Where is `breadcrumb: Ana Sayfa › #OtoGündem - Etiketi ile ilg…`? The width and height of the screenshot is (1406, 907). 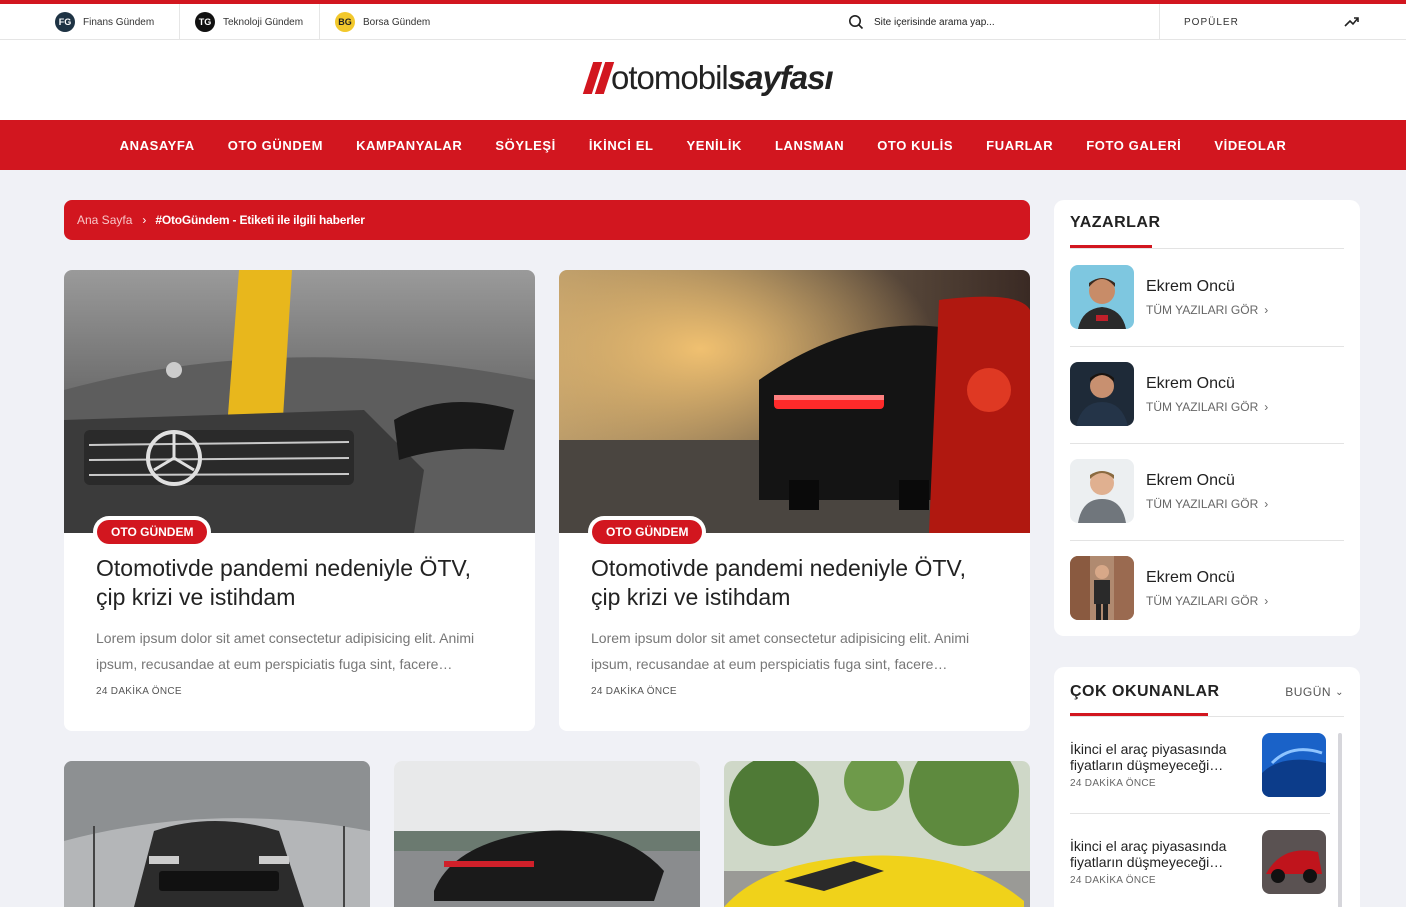 breadcrumb: Ana Sayfa › #OtoGündem - Etiketi ile ilg… is located at coordinates (547, 220).